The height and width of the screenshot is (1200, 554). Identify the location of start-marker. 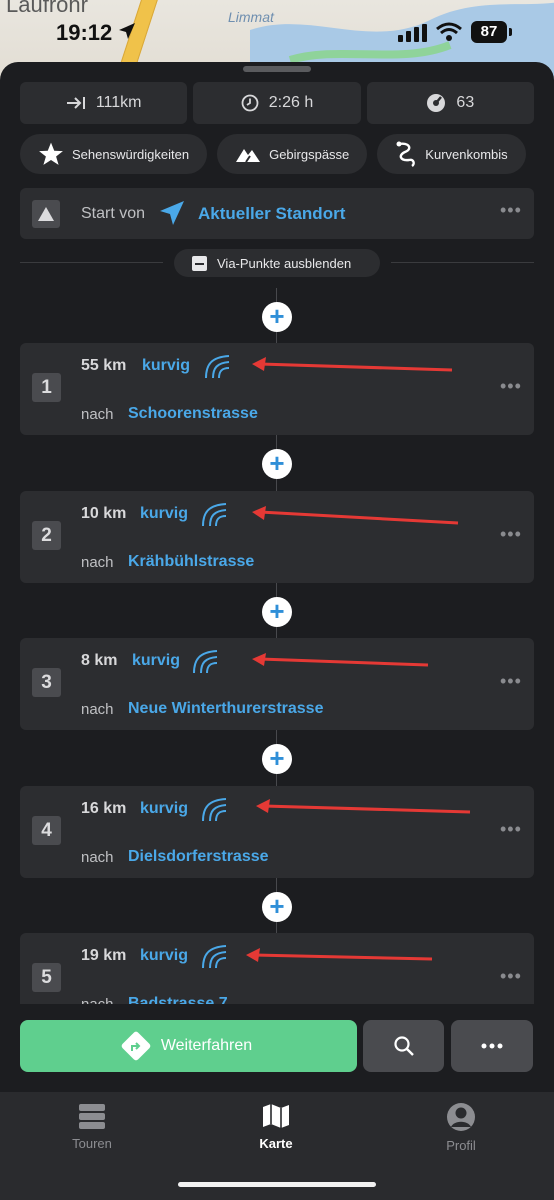
(46, 214).